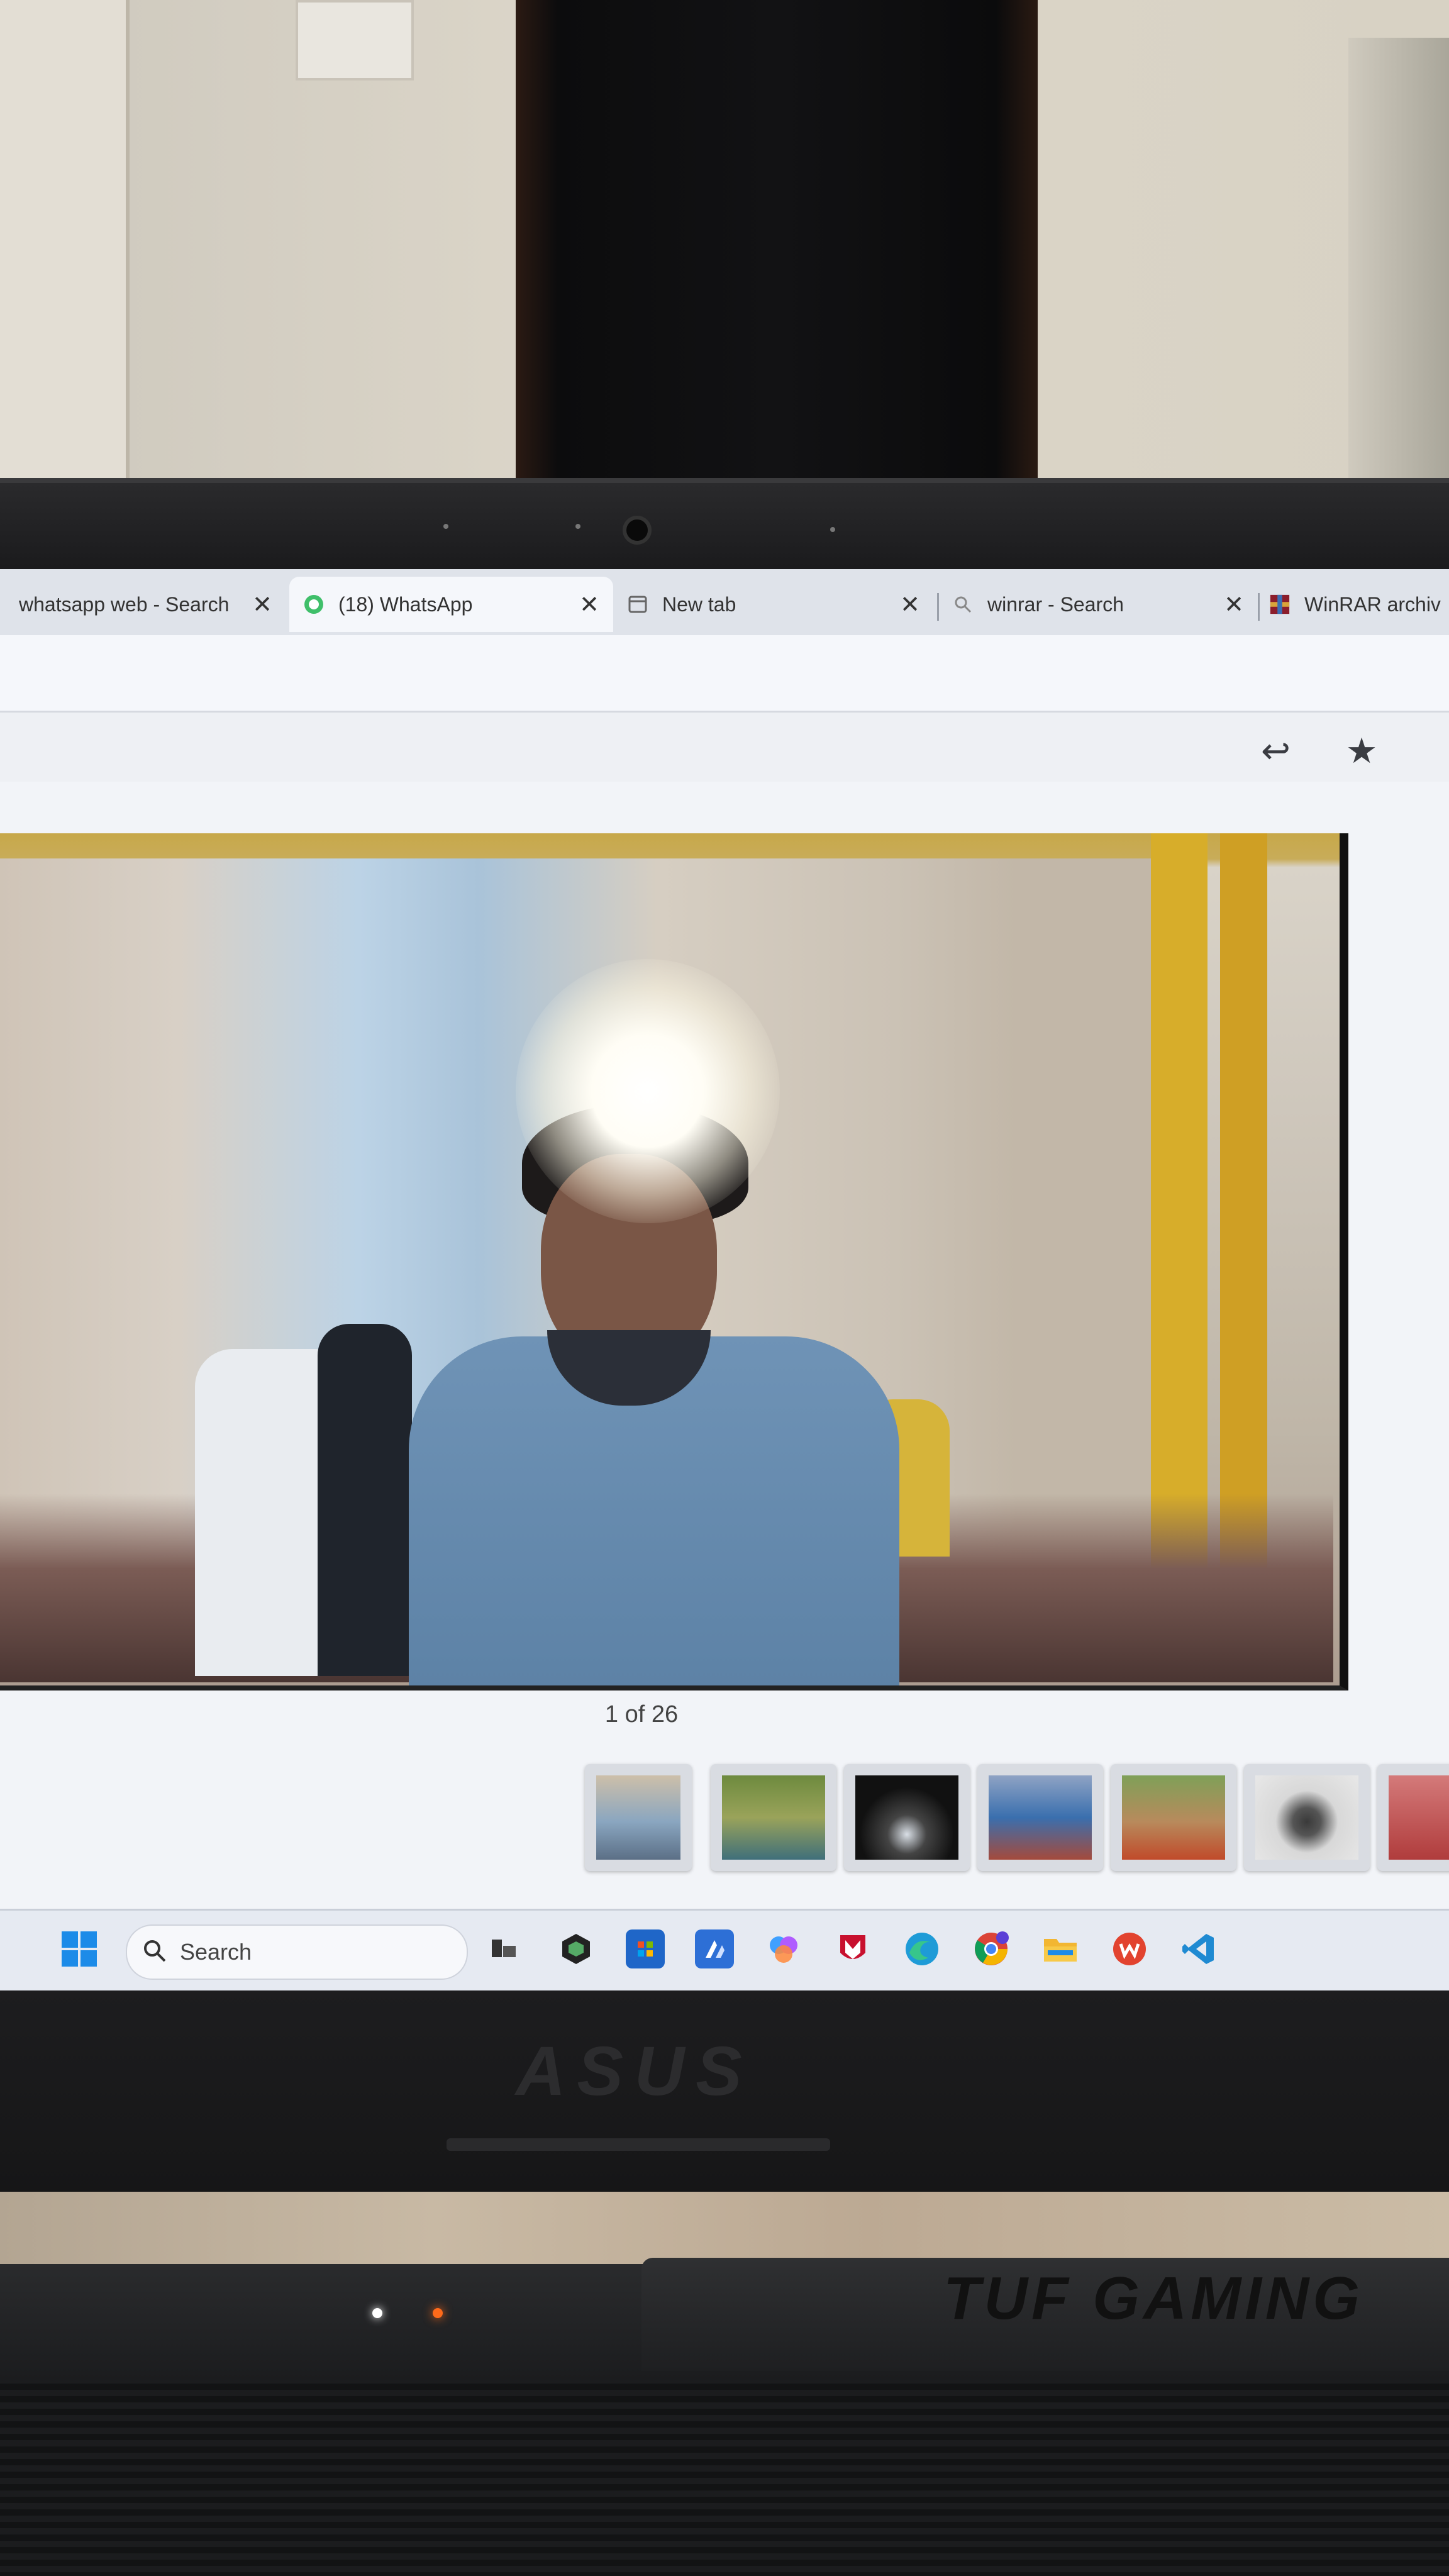  What do you see at coordinates (991, 1948) in the screenshot?
I see `chrome-icon` at bounding box center [991, 1948].